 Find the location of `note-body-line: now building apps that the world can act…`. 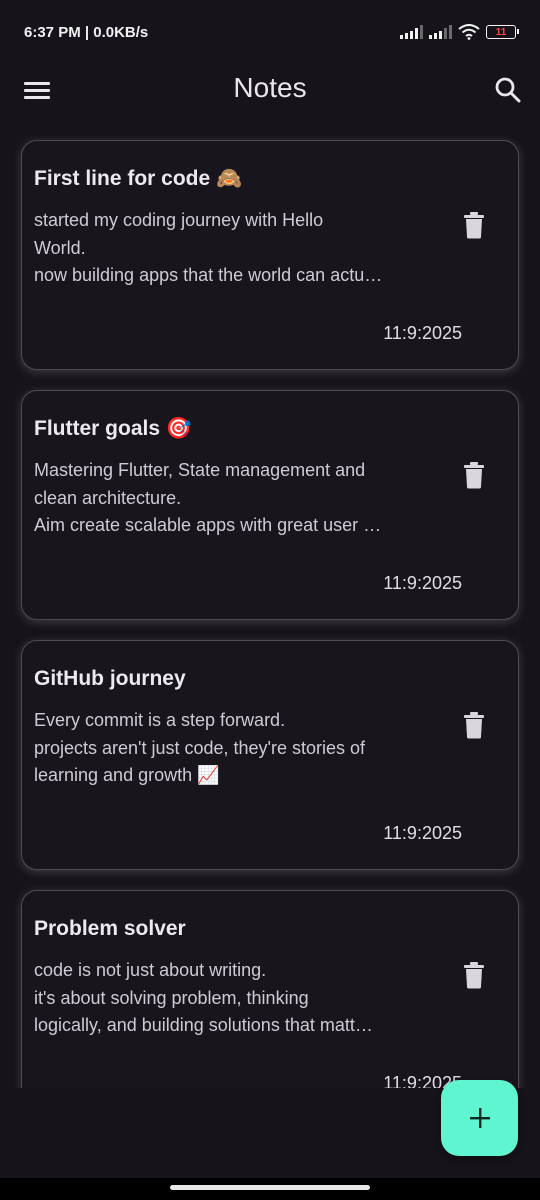

note-body-line: now building apps that the world can act… is located at coordinates (208, 275).